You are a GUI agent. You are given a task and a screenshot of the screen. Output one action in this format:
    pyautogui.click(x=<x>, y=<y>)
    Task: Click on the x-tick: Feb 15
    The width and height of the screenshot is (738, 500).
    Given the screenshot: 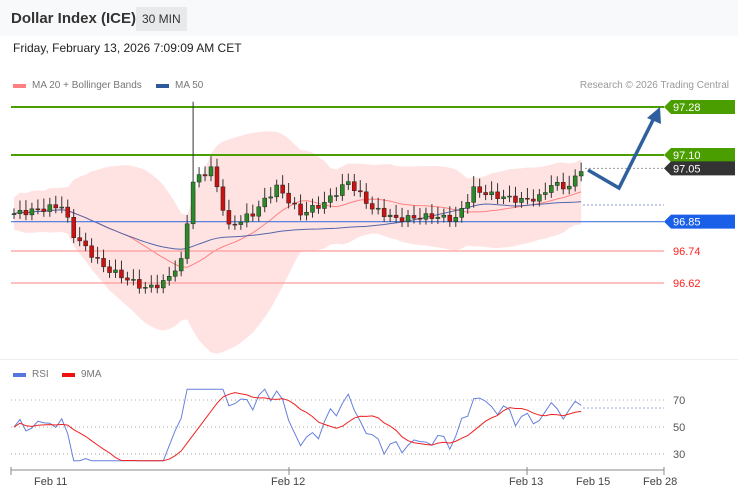 What is the action you would take?
    pyautogui.click(x=593, y=482)
    